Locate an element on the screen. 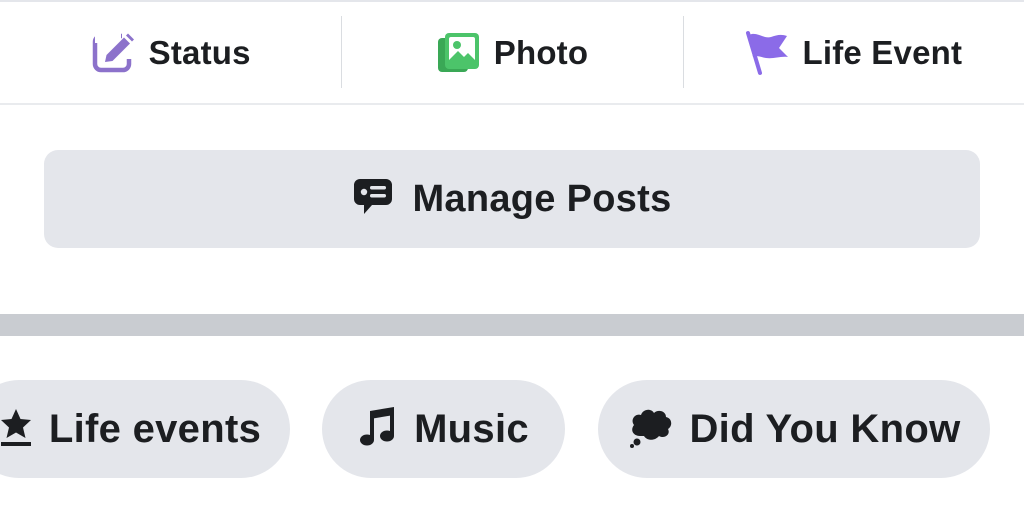 The width and height of the screenshot is (1024, 532). photo-label: Photo is located at coordinates (541, 52).